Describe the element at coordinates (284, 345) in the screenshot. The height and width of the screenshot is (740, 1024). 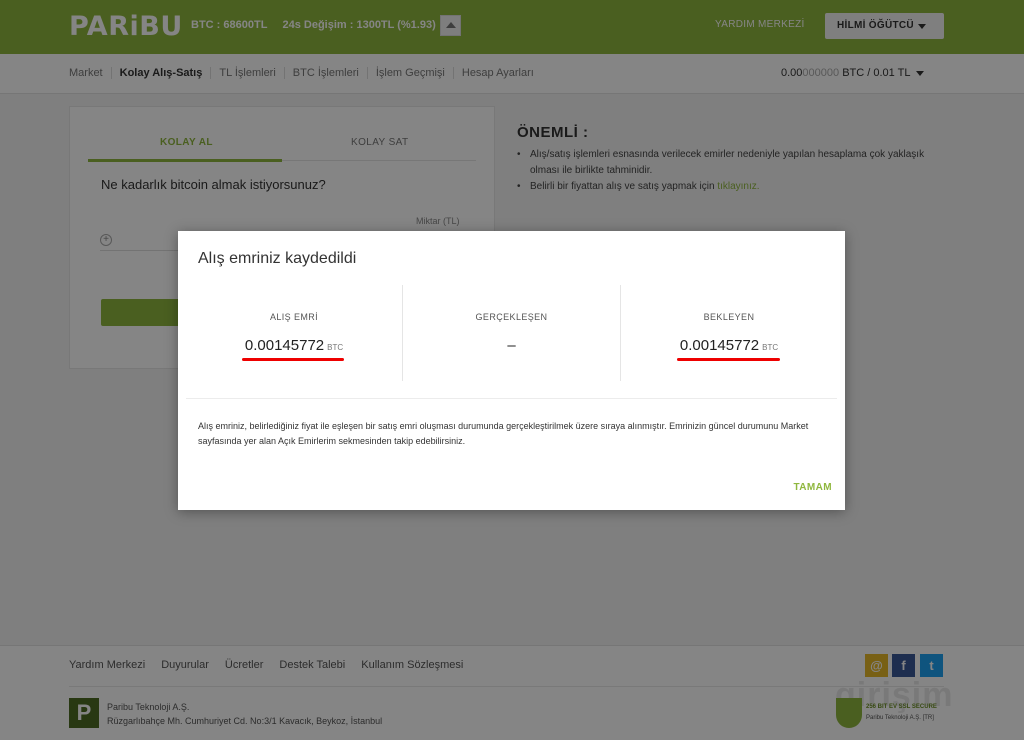
I see `order-amount-number: 0.00145772` at that location.